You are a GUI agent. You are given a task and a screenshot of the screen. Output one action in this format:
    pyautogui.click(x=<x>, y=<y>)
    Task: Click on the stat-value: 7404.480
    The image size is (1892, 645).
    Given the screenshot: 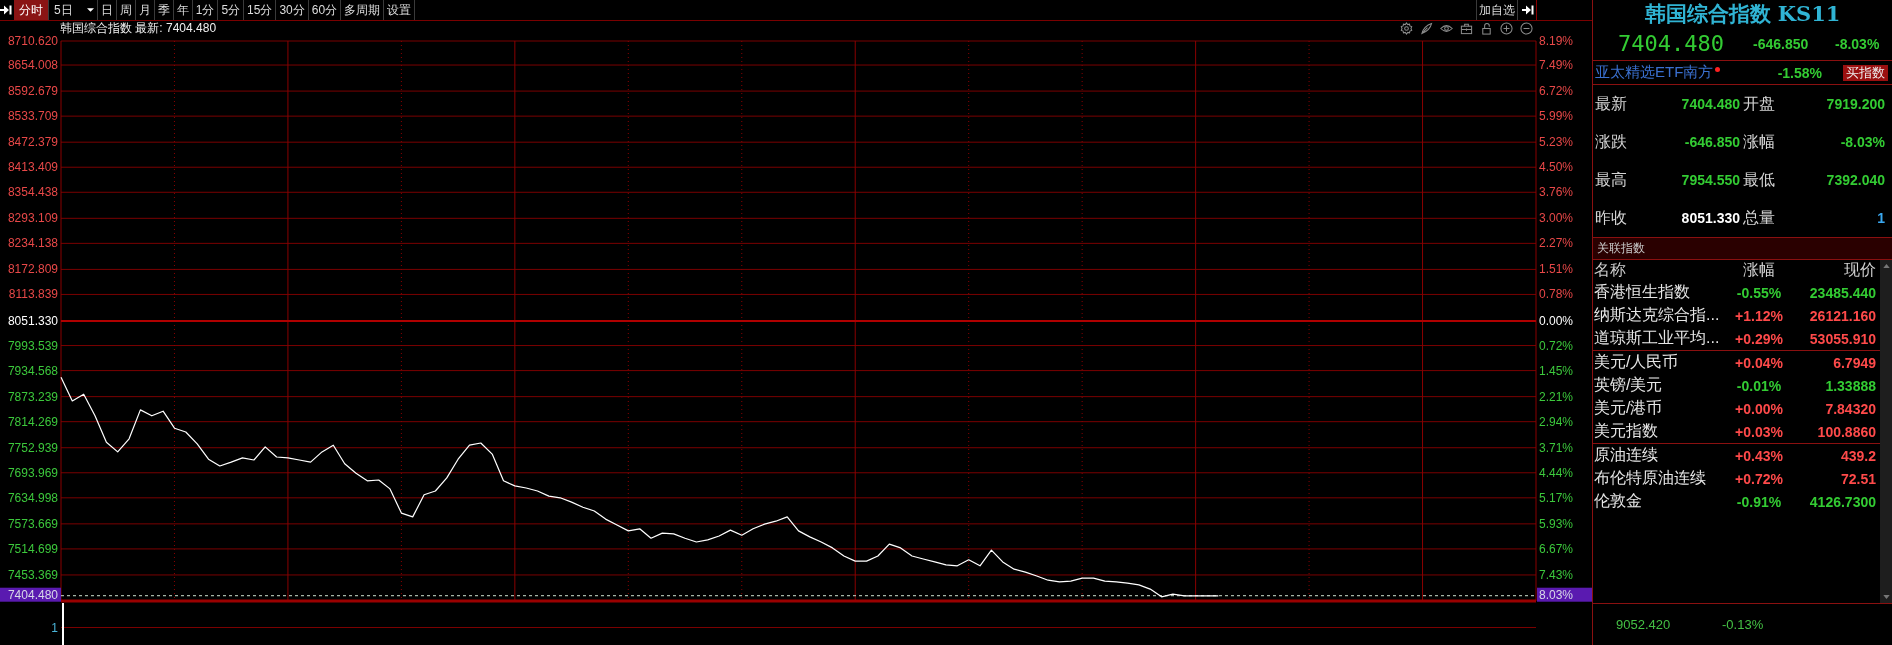 What is the action you would take?
    pyautogui.click(x=1710, y=104)
    